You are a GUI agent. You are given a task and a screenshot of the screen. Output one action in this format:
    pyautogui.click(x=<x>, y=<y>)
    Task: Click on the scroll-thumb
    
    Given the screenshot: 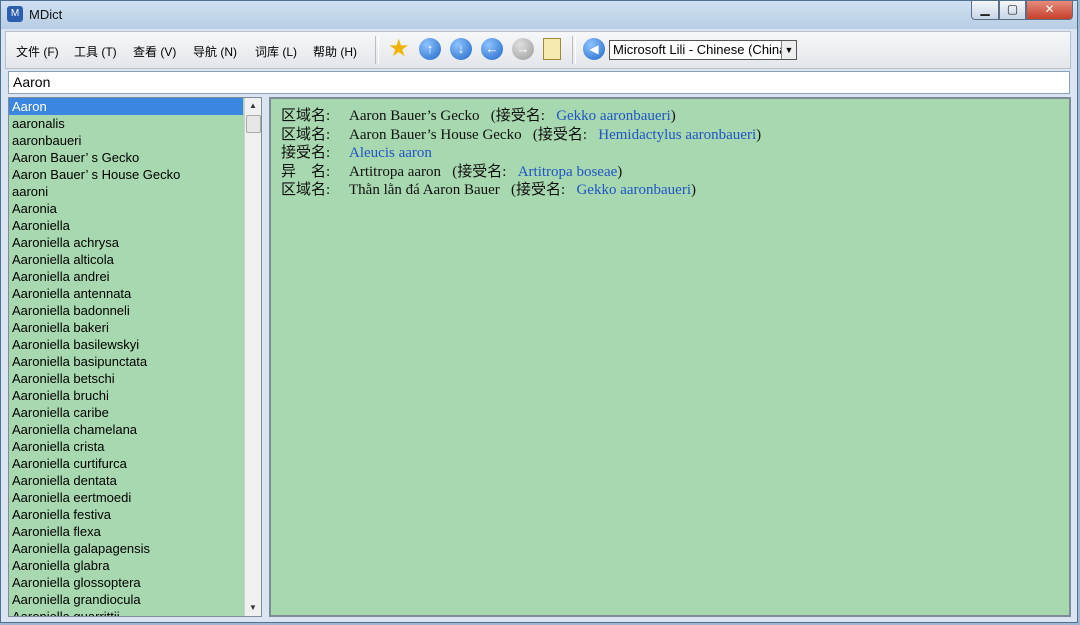 What is the action you would take?
    pyautogui.click(x=253, y=124)
    